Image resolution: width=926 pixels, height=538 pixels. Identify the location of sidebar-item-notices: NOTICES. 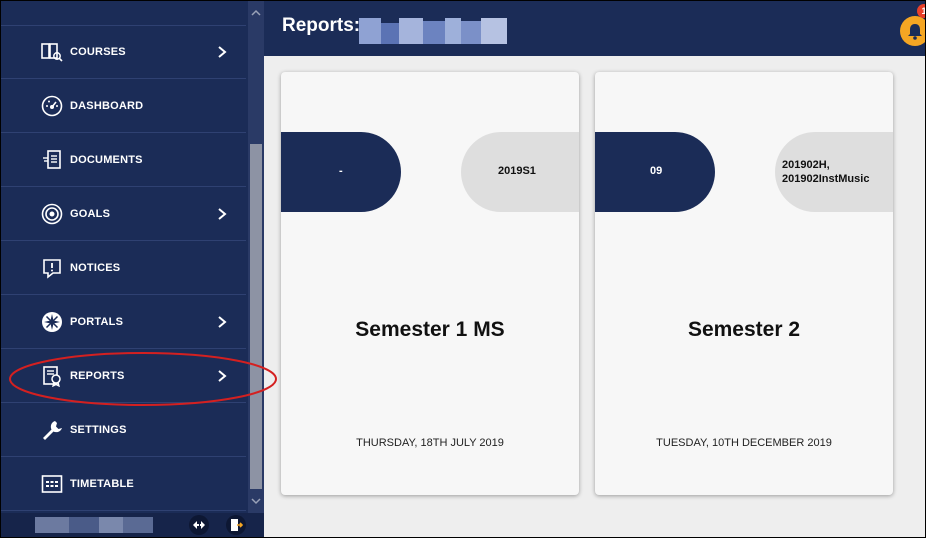
(123, 268).